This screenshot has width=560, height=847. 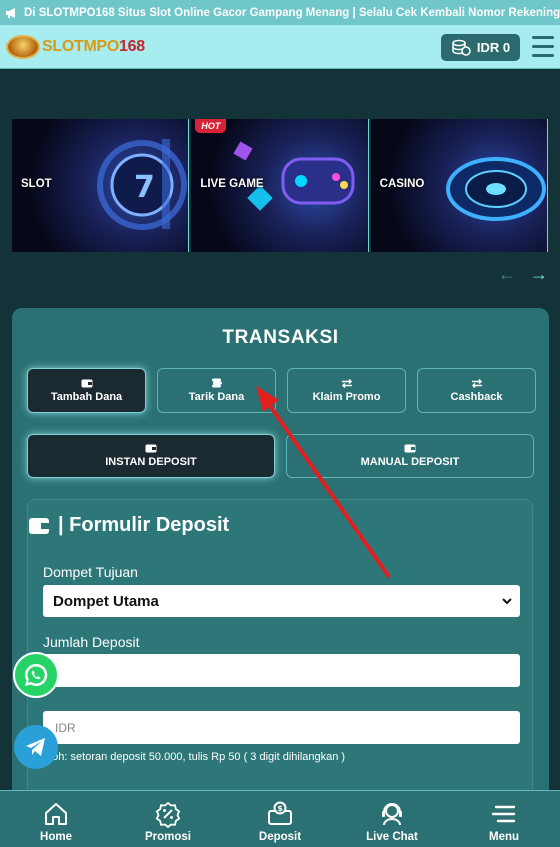 What do you see at coordinates (36, 675) in the screenshot?
I see `whatsapp-icon` at bounding box center [36, 675].